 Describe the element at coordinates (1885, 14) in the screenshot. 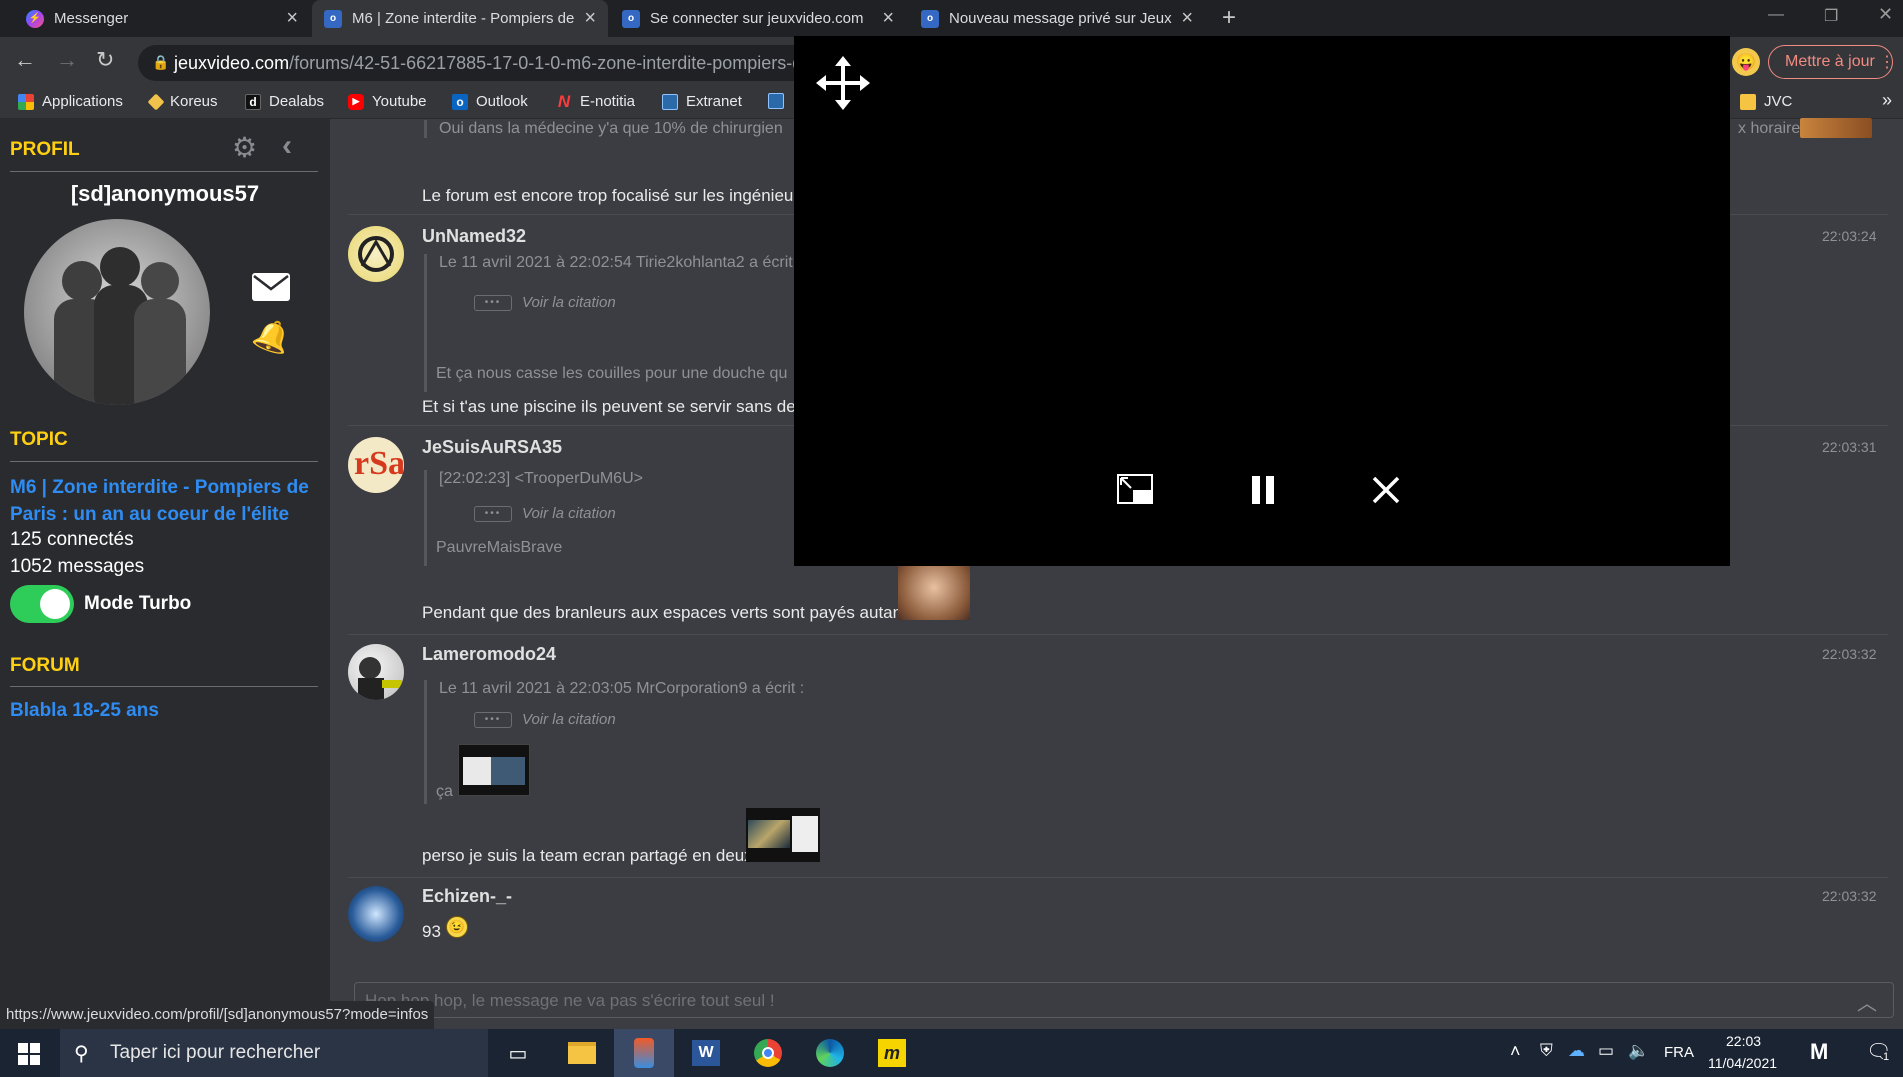

I see `close-window-button: ✕` at that location.